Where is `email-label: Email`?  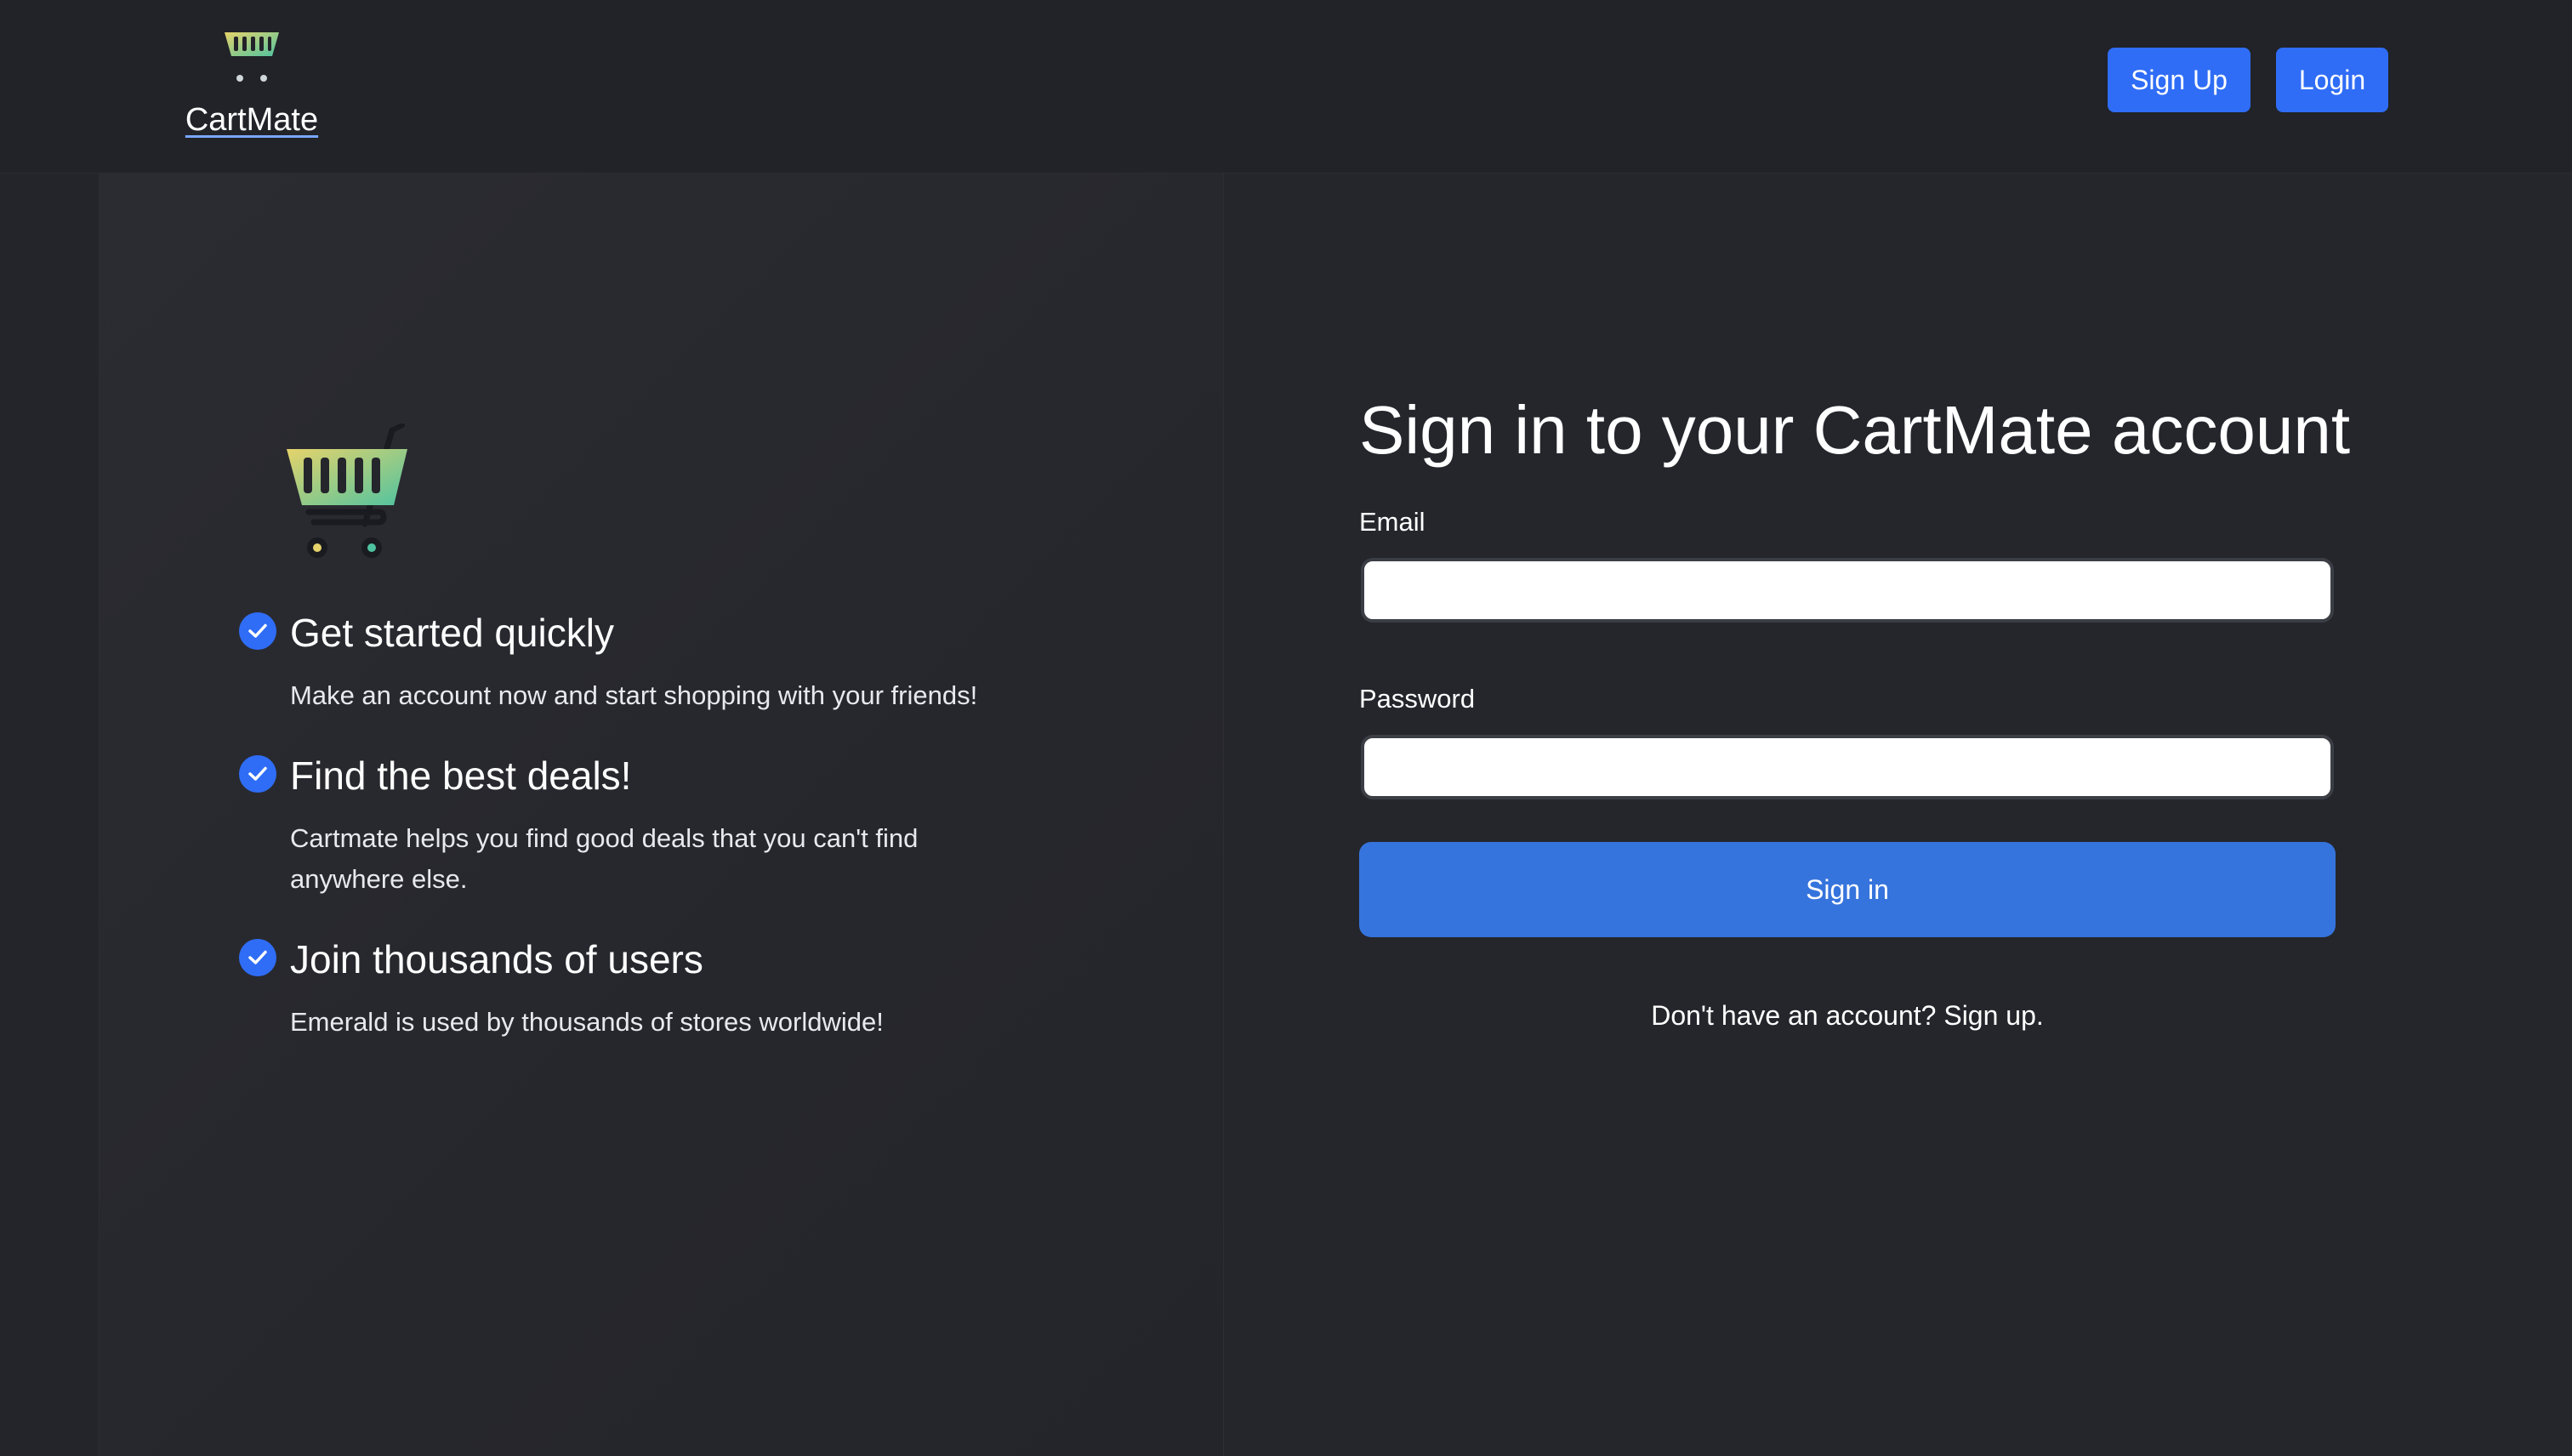
email-label: Email is located at coordinates (1392, 522).